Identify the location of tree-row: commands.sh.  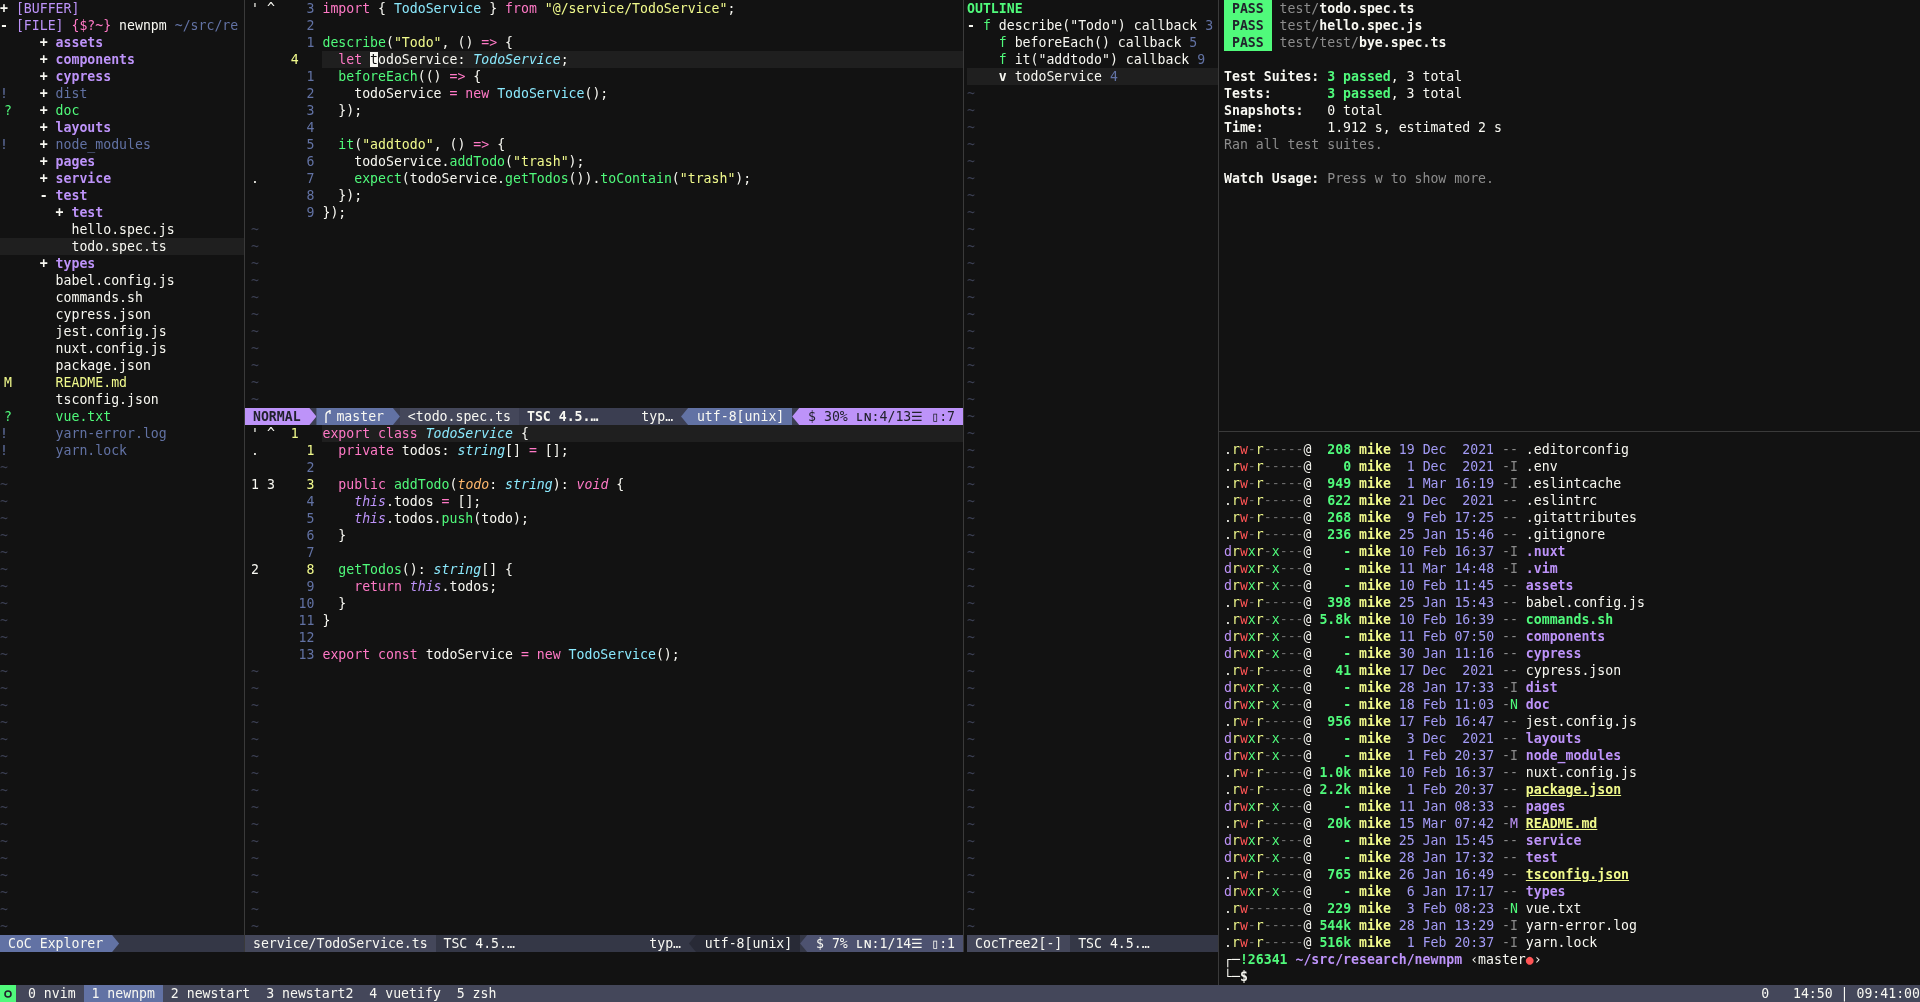
(122, 297).